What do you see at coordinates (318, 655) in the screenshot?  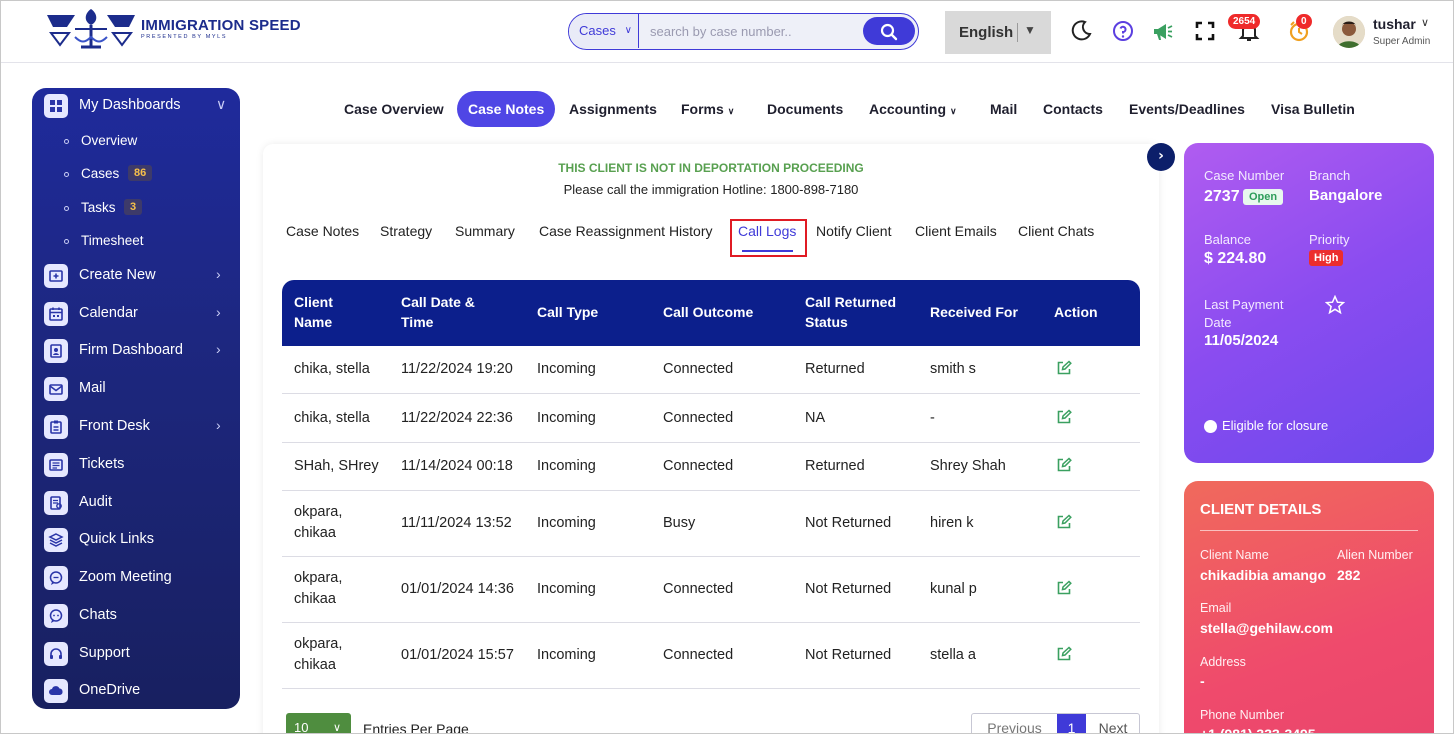 I see `cell-client-name: okpara, chikaa` at bounding box center [318, 655].